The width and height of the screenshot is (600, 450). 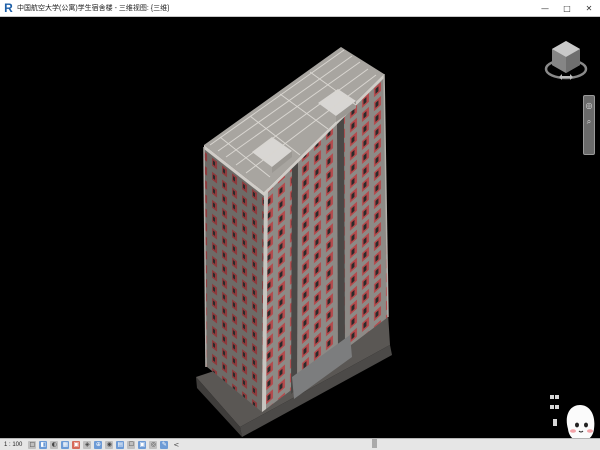 What do you see at coordinates (589, 122) in the screenshot?
I see `zoom-icon: ⌕` at bounding box center [589, 122].